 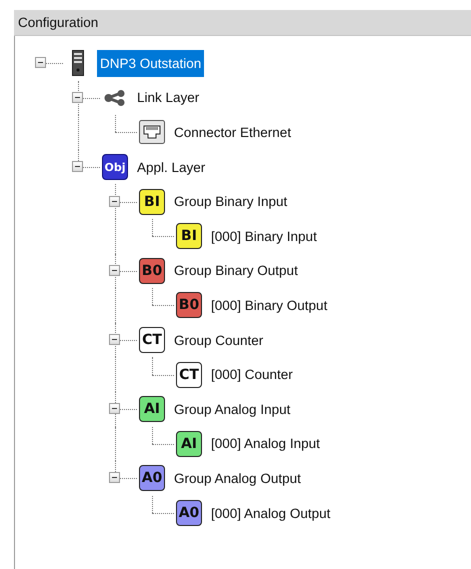 I want to click on tree-item: [000] Analog Output, so click(x=271, y=513).